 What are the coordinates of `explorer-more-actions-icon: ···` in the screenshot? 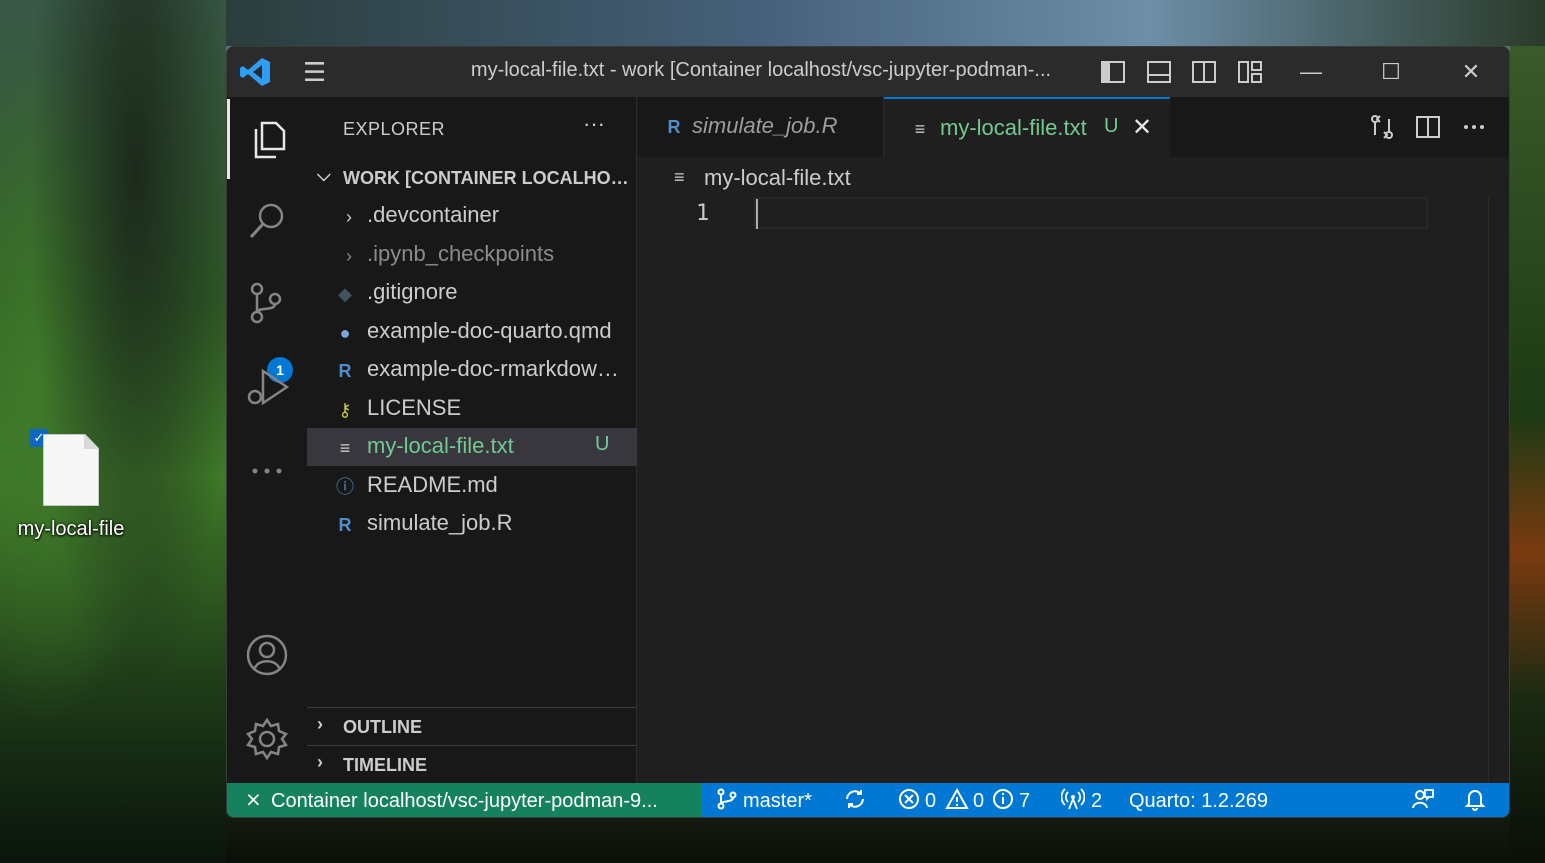 It's located at (594, 124).